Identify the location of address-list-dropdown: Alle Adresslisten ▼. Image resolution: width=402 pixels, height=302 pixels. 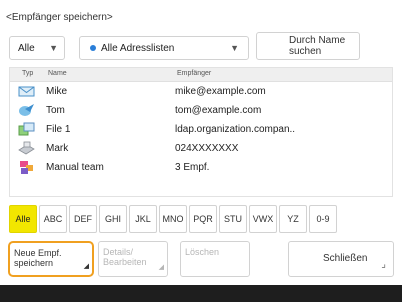
(164, 48).